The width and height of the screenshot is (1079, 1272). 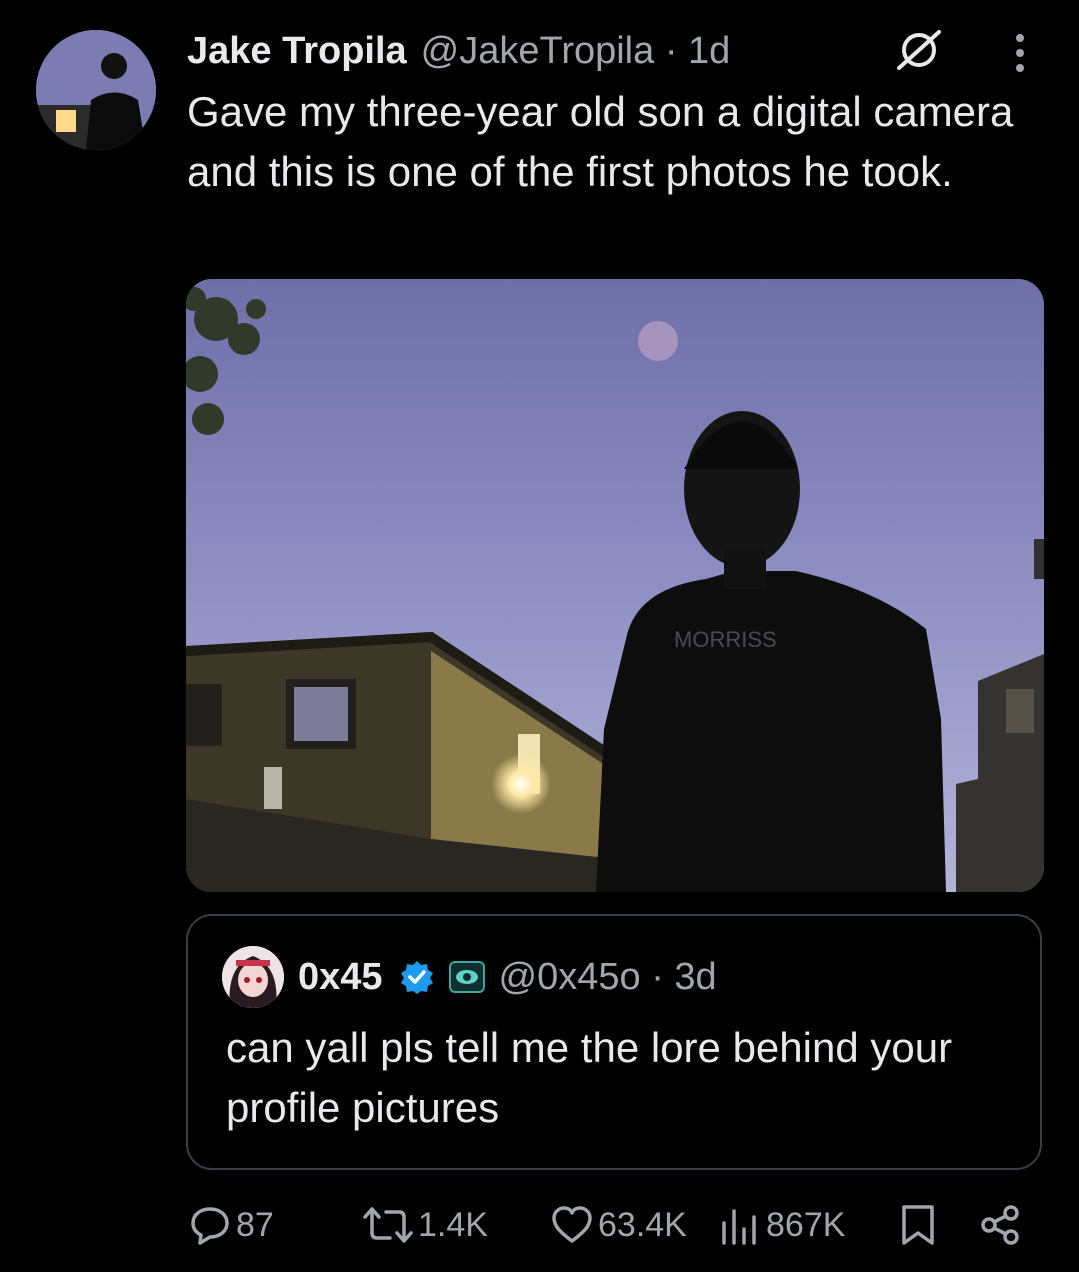 I want to click on quoted-author-avatar, so click(x=253, y=977).